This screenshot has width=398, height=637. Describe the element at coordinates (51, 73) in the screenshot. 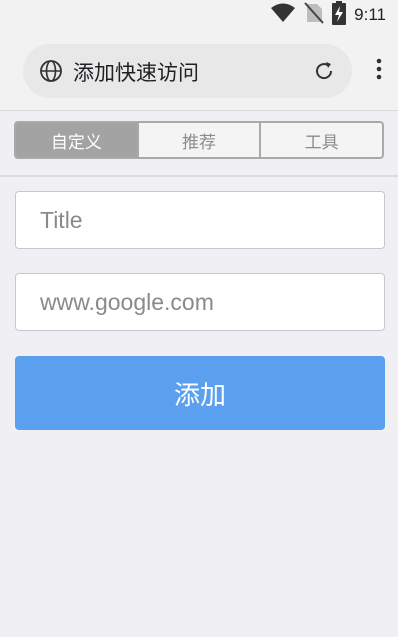

I see `globe-icon` at that location.